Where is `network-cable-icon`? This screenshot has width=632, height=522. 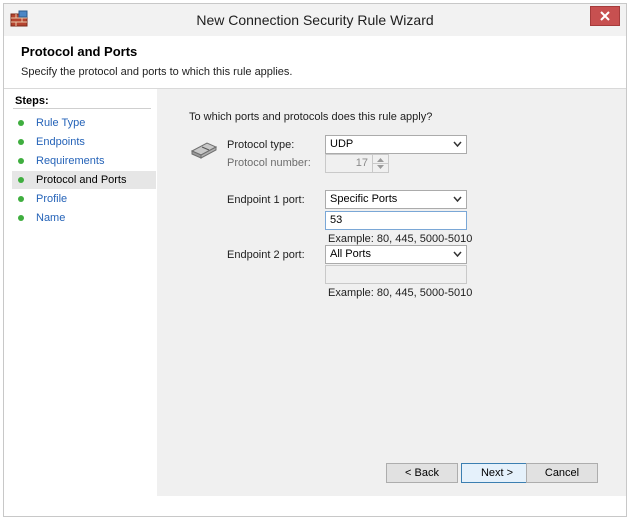 network-cable-icon is located at coordinates (204, 150).